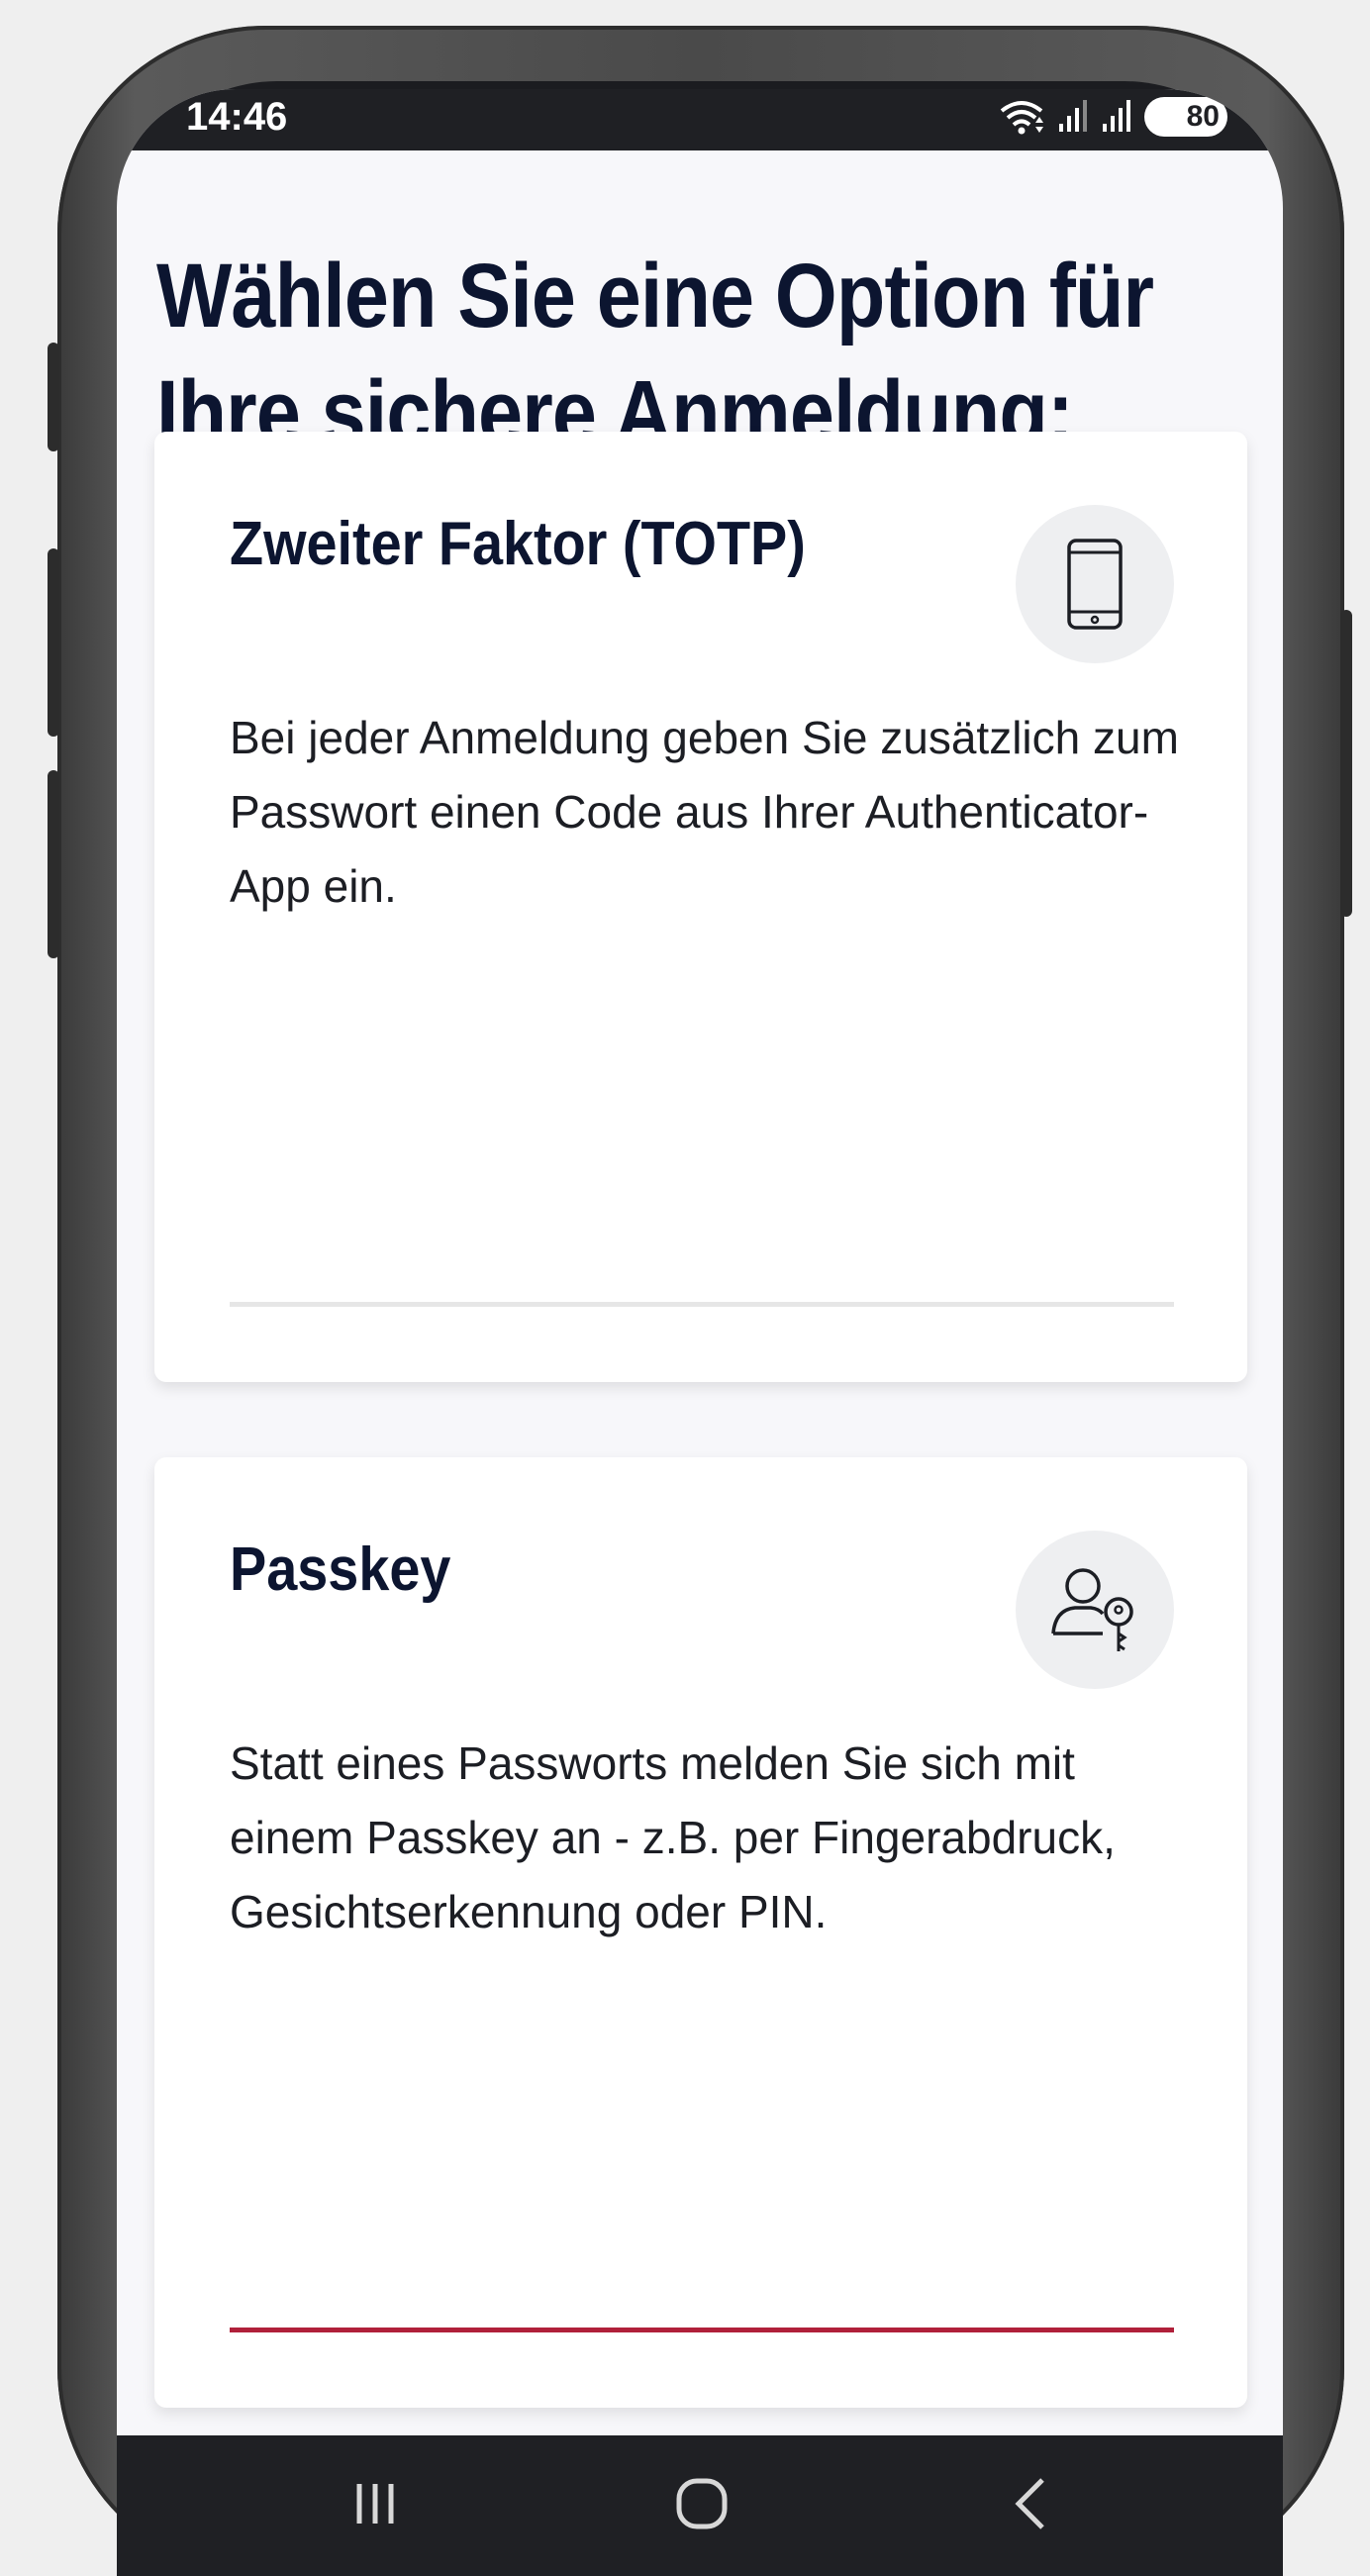 Image resolution: width=1370 pixels, height=2576 pixels. I want to click on battery-indicator: 80, so click(1185, 117).